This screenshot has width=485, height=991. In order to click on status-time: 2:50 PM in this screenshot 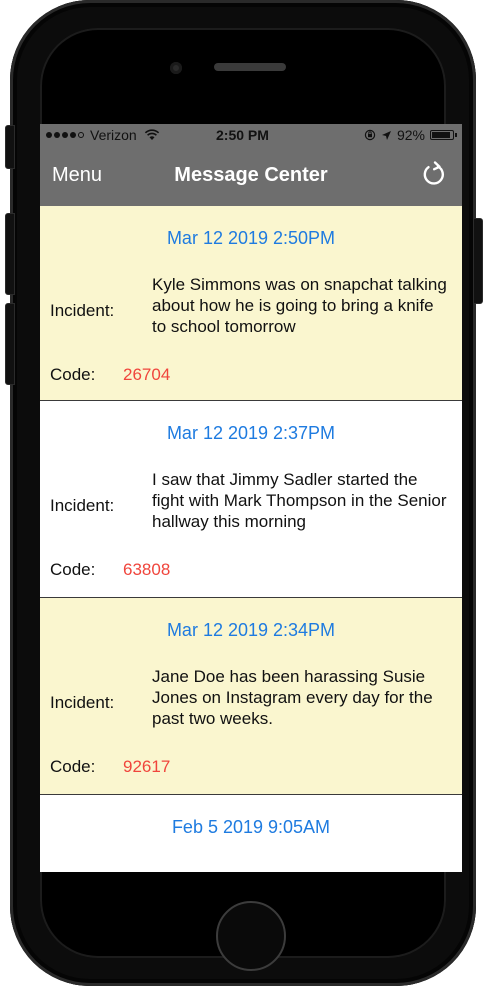, I will do `click(242, 135)`.